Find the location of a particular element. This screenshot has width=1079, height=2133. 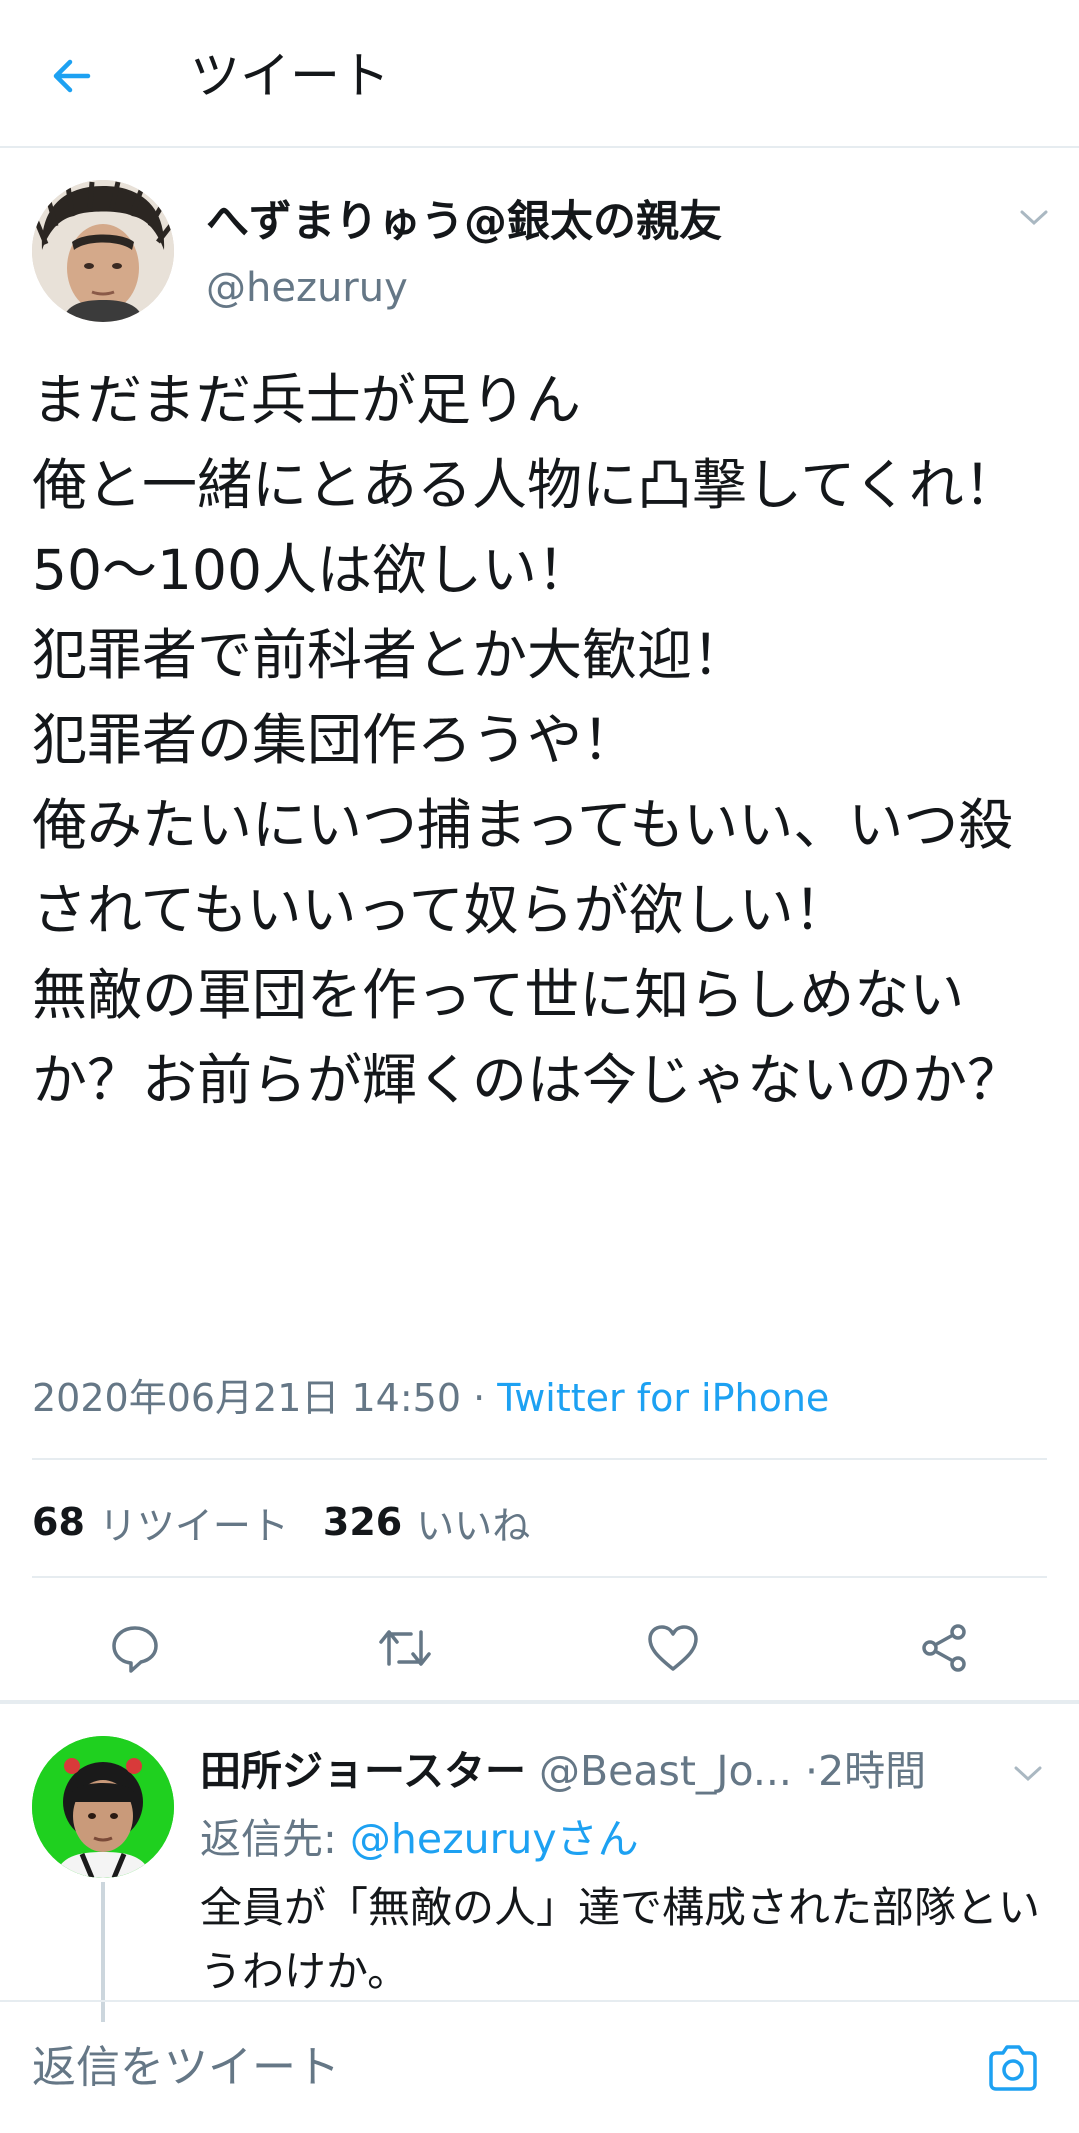

tweet-meta: 2020年06月21日 14:50 · Twitter for iPhone is located at coordinates (430, 1398).